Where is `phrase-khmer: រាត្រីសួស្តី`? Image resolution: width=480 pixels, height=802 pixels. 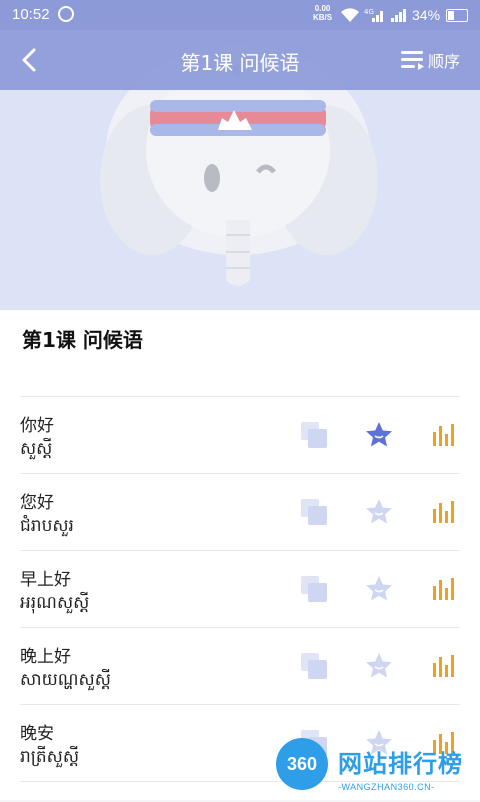 phrase-khmer: រាត្រីសួស្តី is located at coordinates (50, 757).